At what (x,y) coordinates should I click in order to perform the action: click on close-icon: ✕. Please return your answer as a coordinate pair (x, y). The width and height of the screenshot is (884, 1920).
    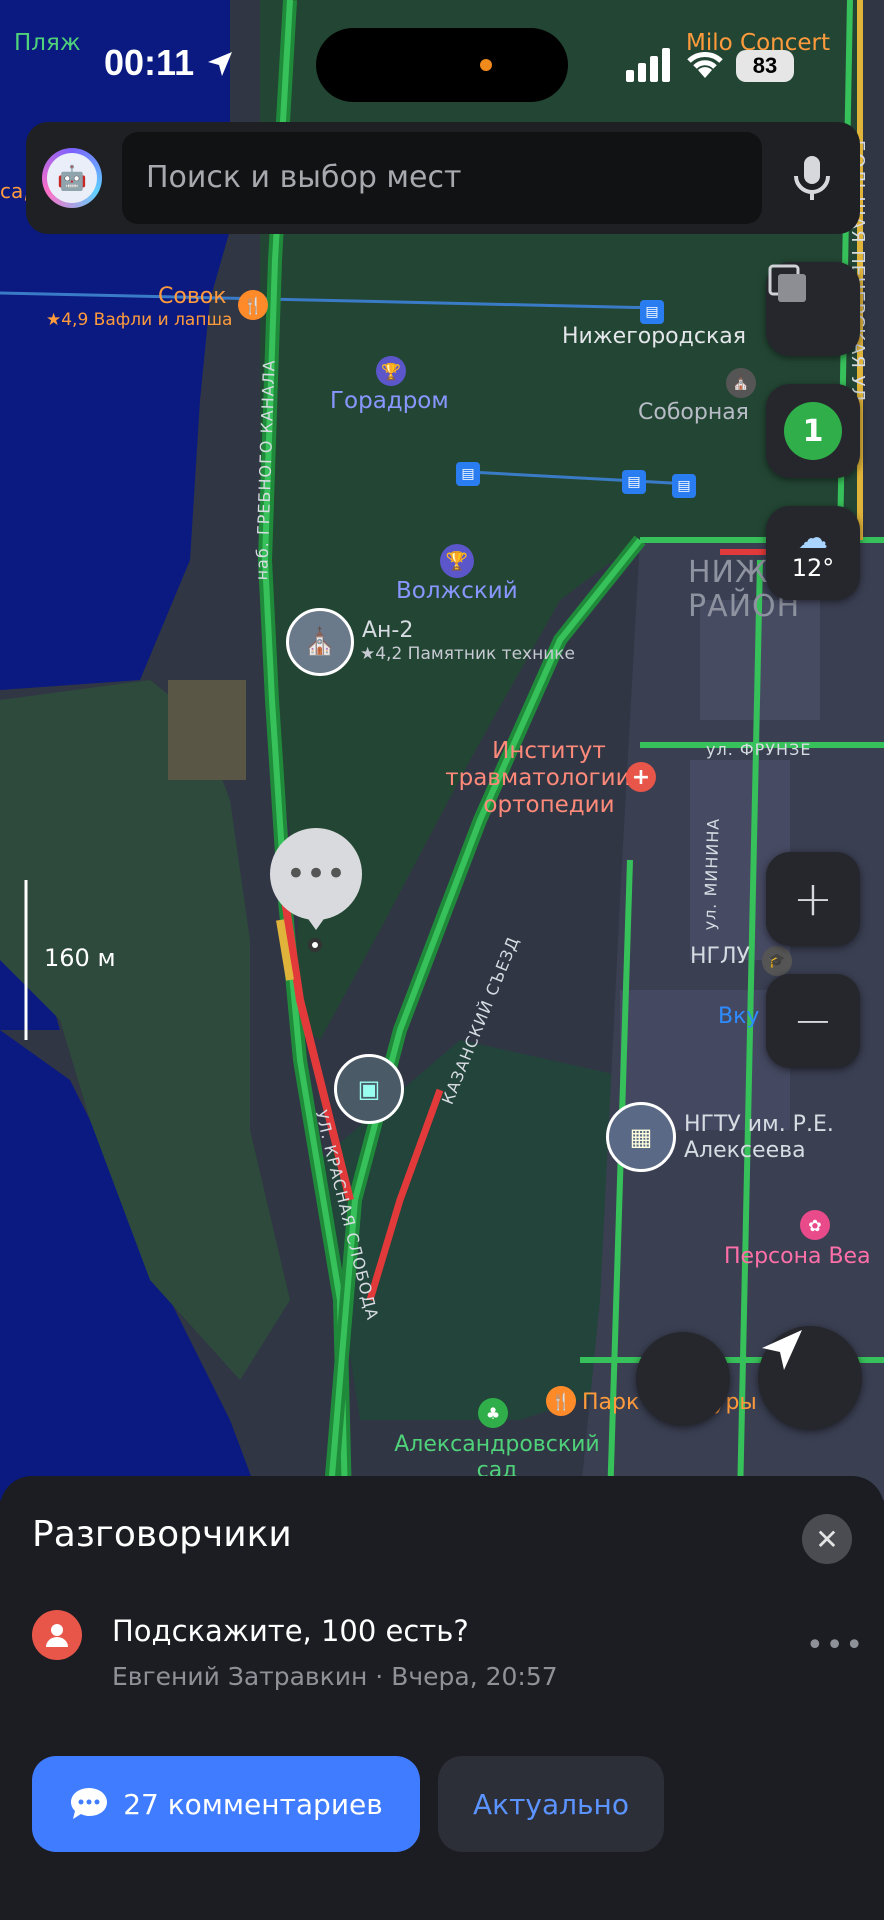
    Looking at the image, I should click on (827, 1539).